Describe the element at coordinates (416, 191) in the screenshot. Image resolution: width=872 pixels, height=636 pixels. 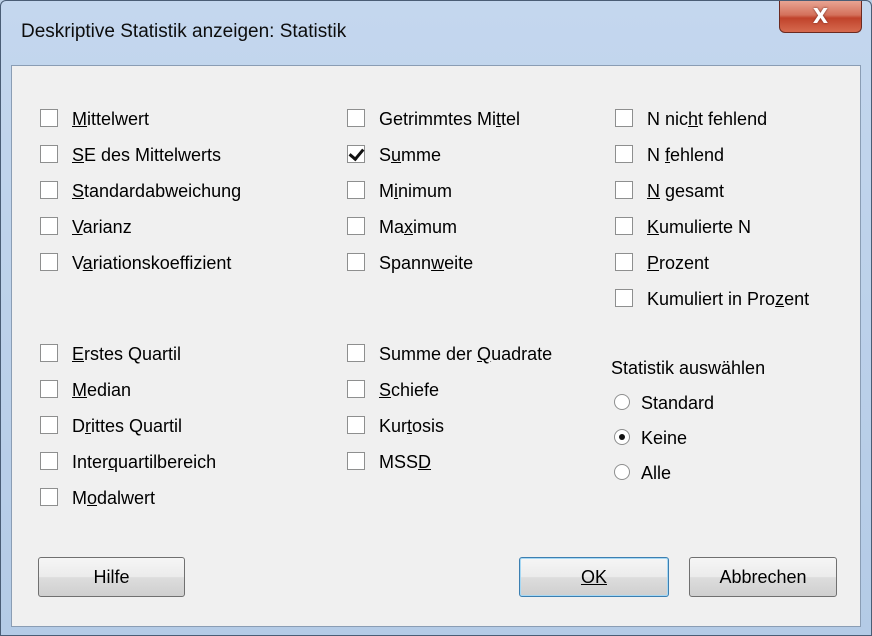
I see `checkbox-label: Minimum` at that location.